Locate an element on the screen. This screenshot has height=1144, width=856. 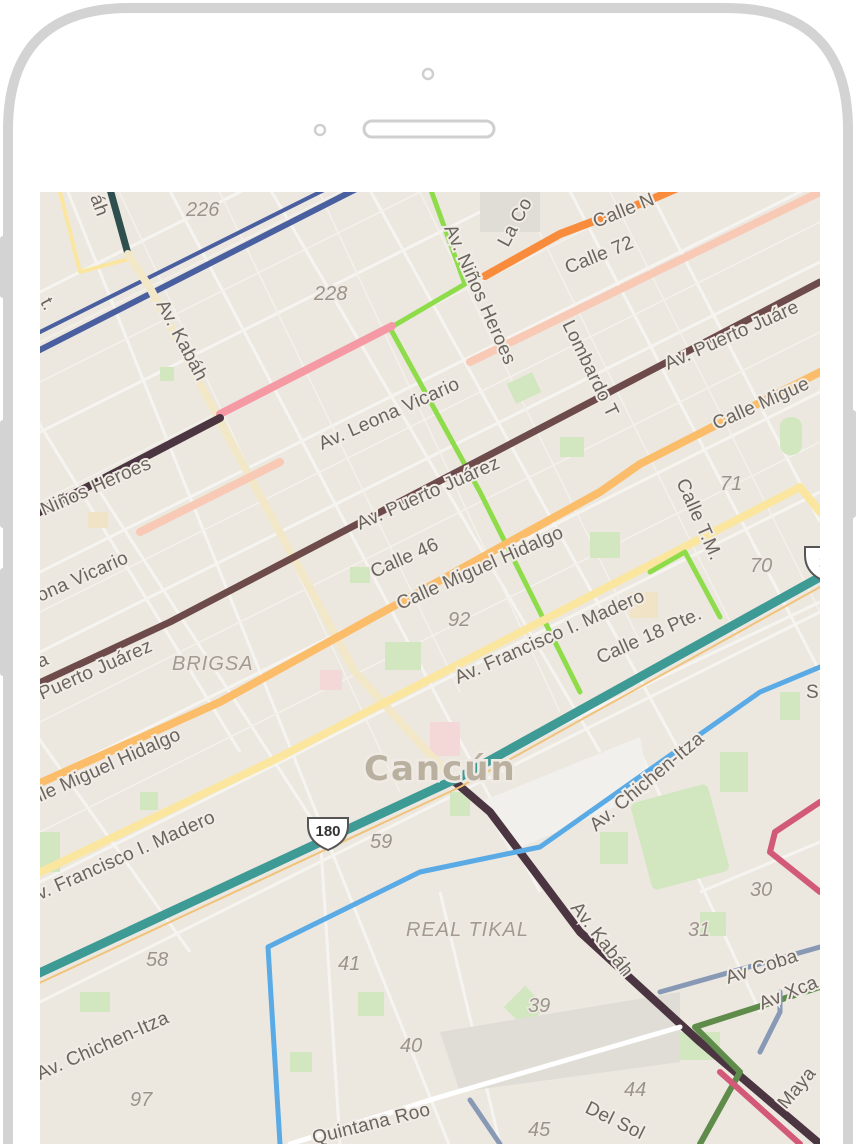
area-30: 30 is located at coordinates (761, 890).